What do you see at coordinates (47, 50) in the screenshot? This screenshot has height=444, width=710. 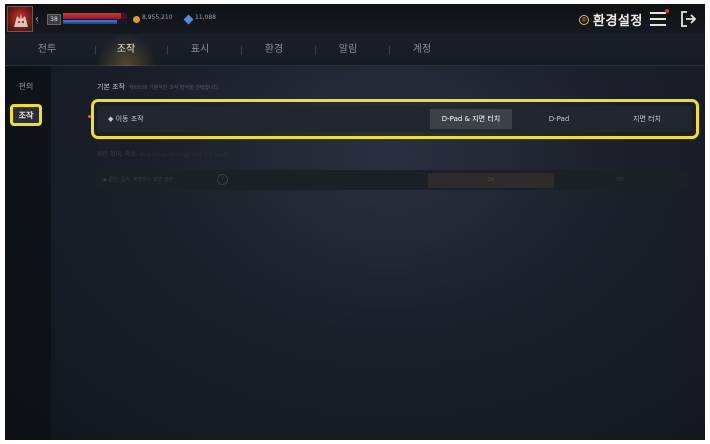 I see `tab-combat: 전투` at bounding box center [47, 50].